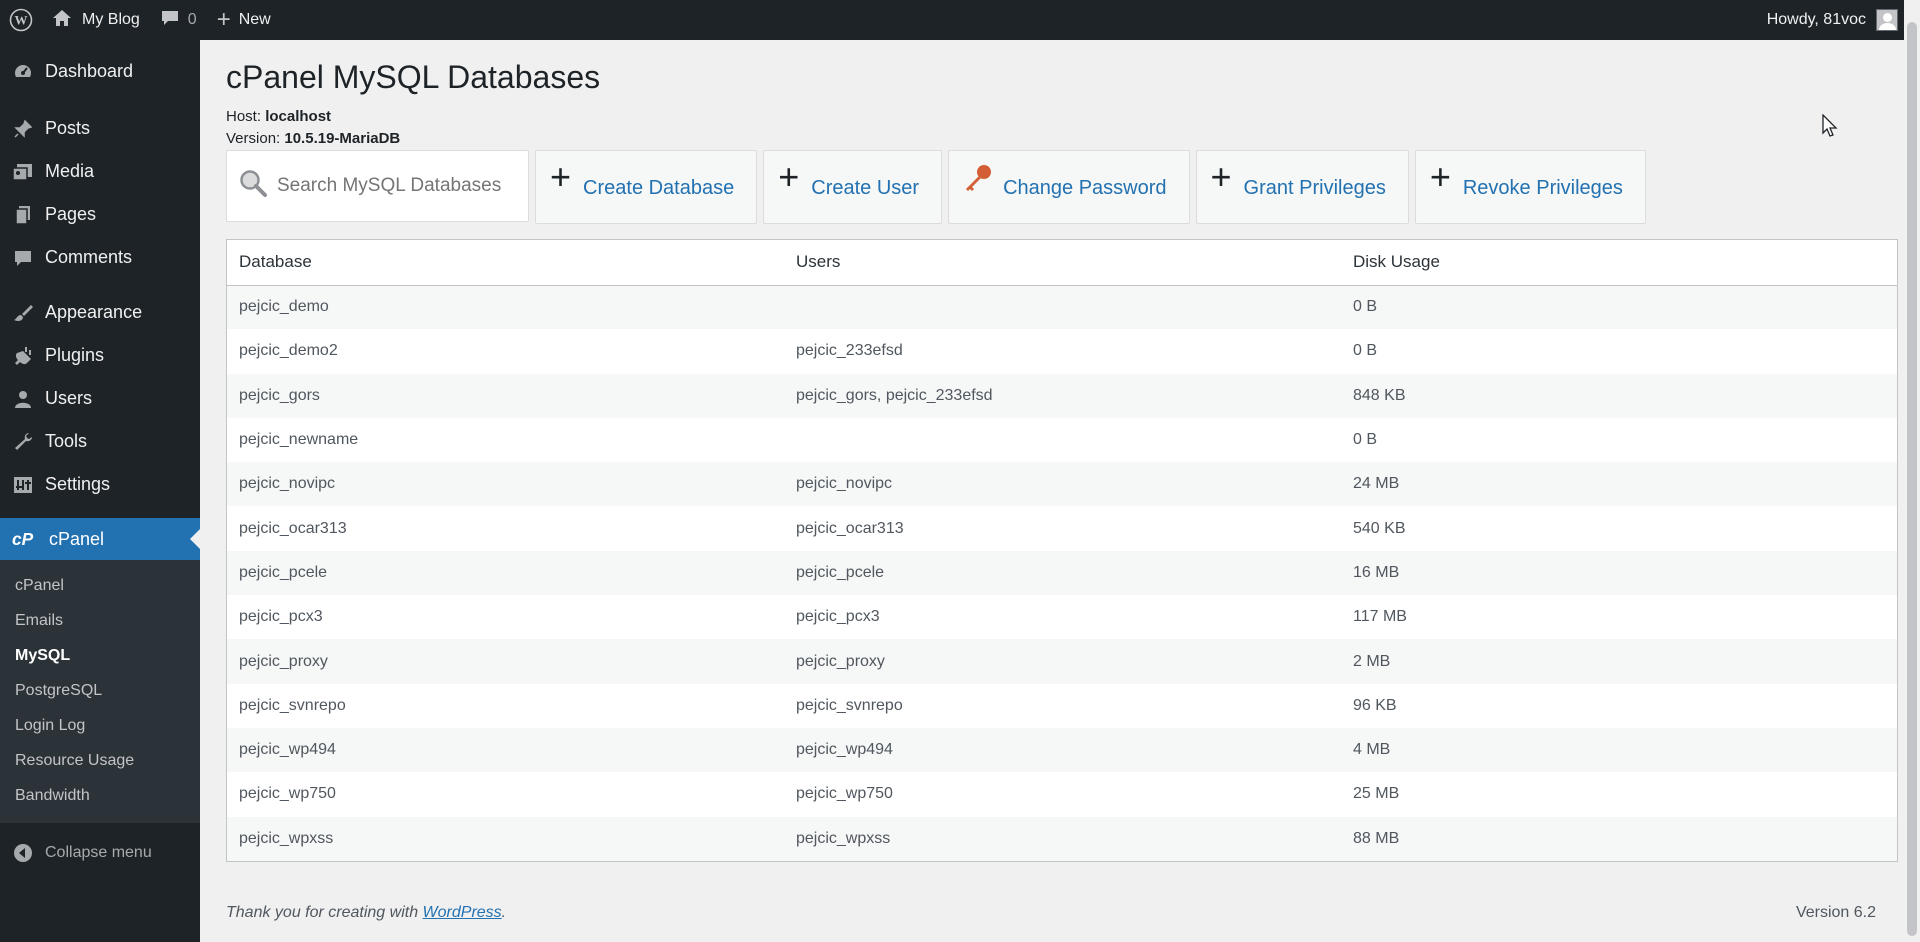  I want to click on sidebar-item-plugins: Plugins, so click(100, 355).